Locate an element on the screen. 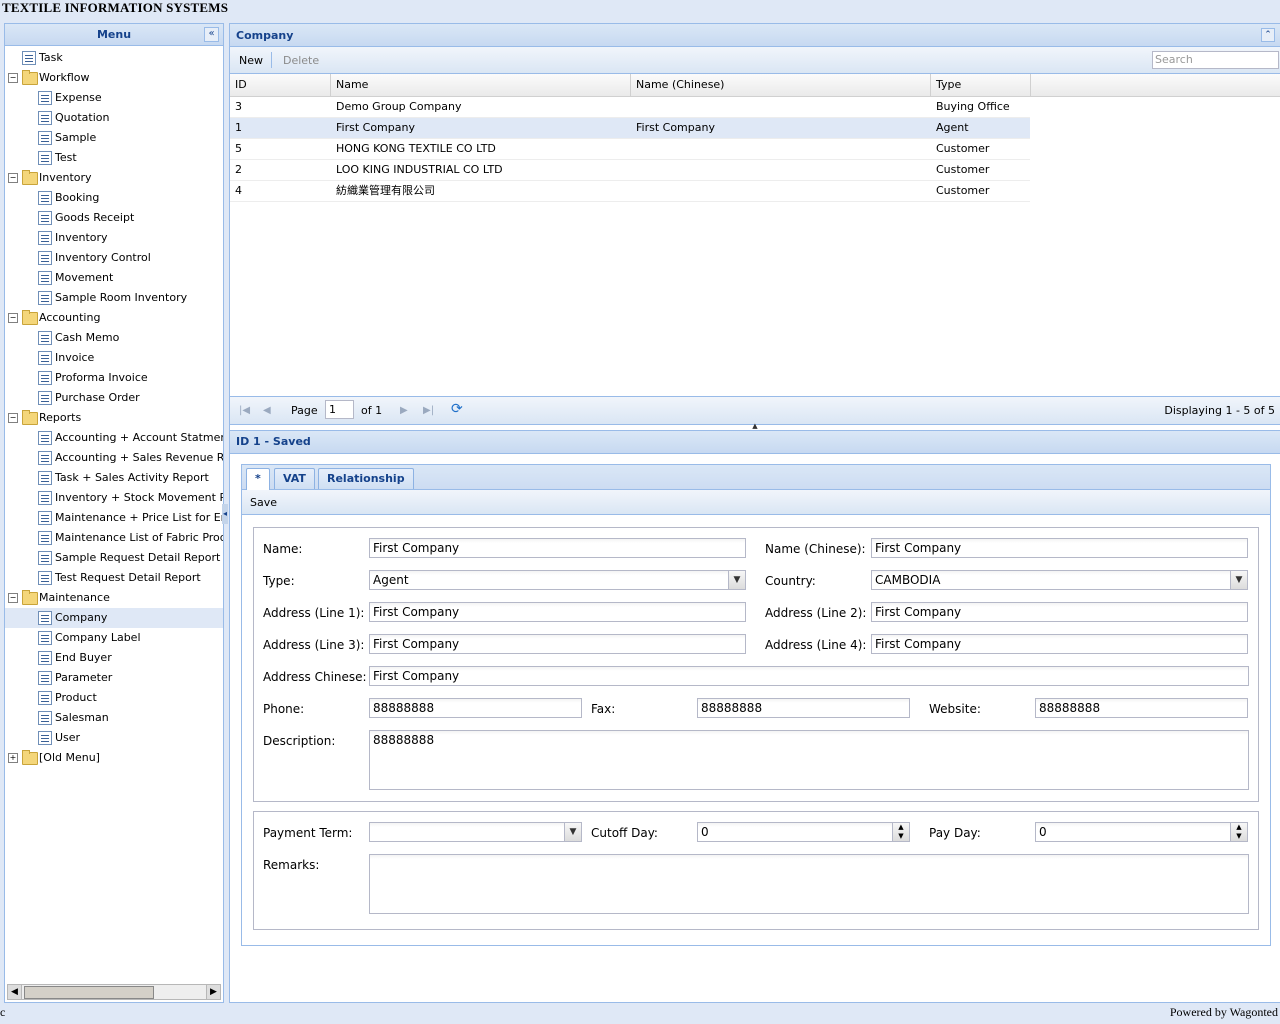 Image resolution: width=1280 pixels, height=1024 pixels. menu-item: Booking is located at coordinates (114, 198).